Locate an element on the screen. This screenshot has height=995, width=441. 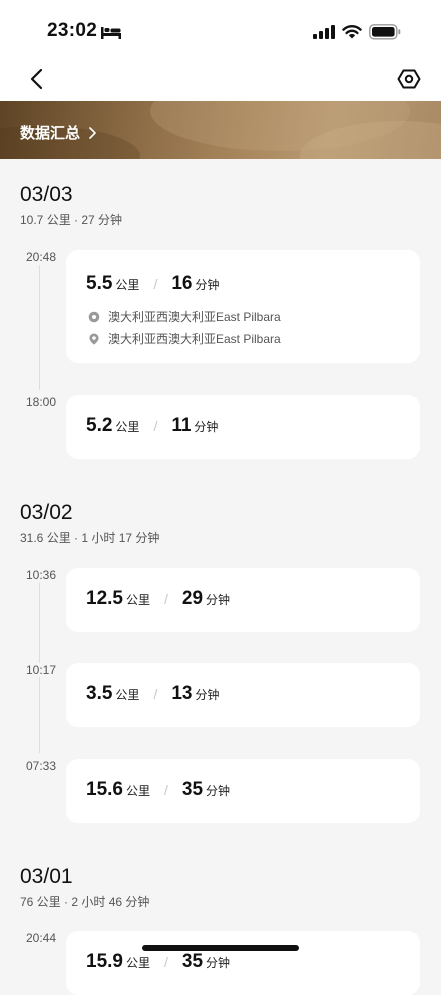
start-location-text: 澳大利亚西澳大利亚East Pilbara is located at coordinates (194, 317).